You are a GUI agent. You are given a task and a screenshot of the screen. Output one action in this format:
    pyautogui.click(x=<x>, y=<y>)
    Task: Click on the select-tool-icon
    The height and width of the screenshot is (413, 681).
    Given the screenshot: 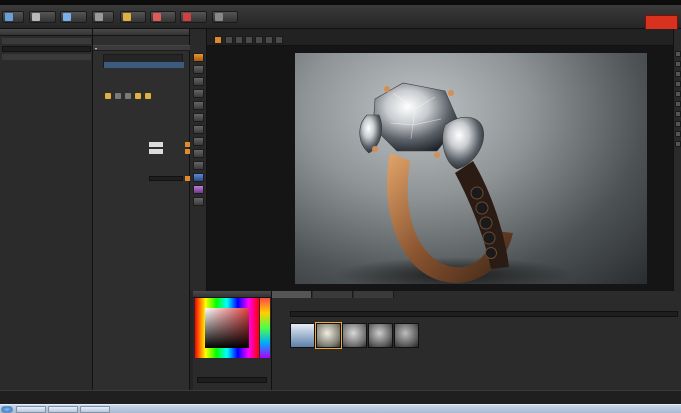 What is the action you would take?
    pyautogui.click(x=198, y=57)
    